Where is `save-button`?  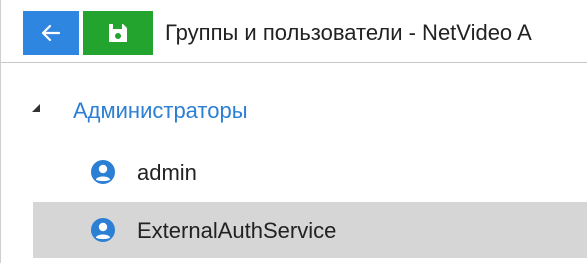 save-button is located at coordinates (118, 33).